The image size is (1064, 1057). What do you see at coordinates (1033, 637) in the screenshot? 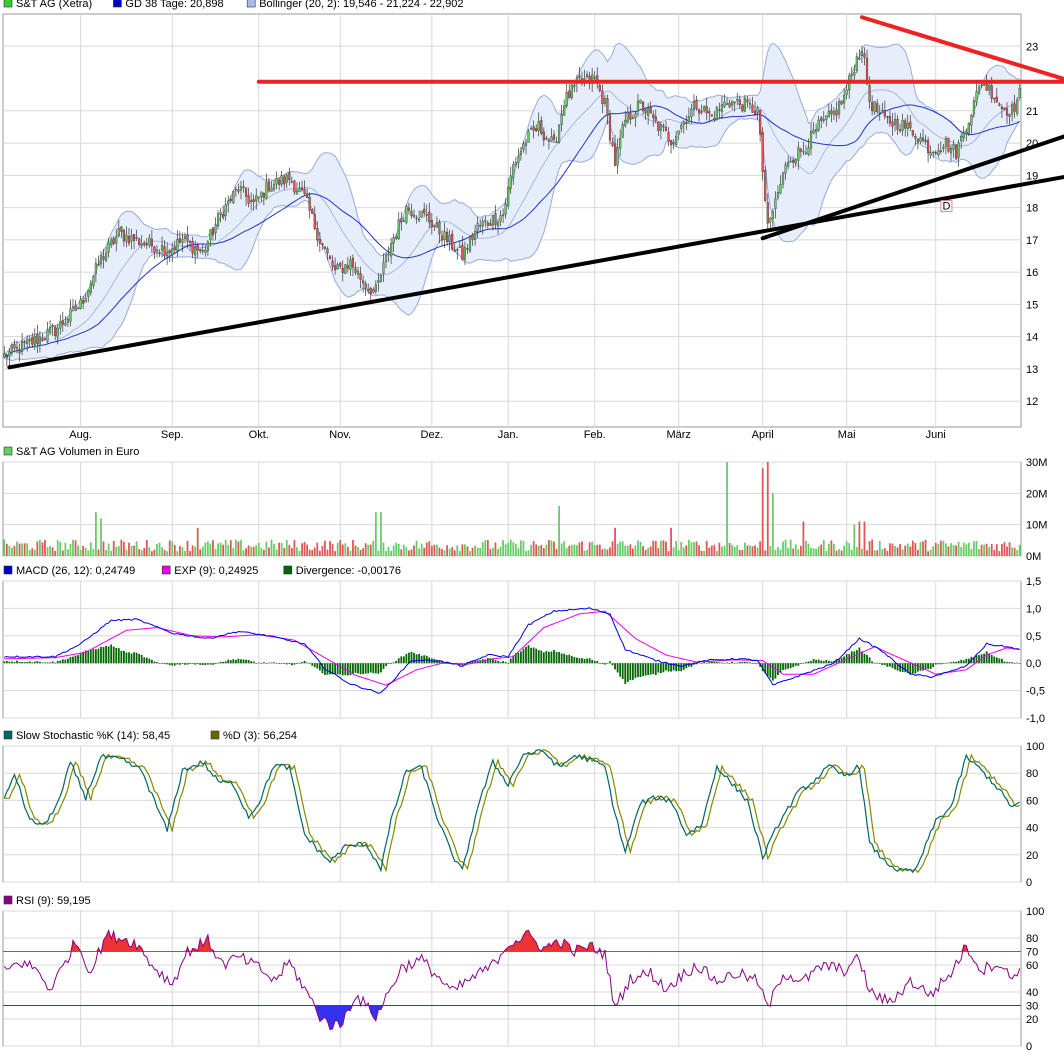
I see `macd-panel-y-tick-label: 0,5` at bounding box center [1033, 637].